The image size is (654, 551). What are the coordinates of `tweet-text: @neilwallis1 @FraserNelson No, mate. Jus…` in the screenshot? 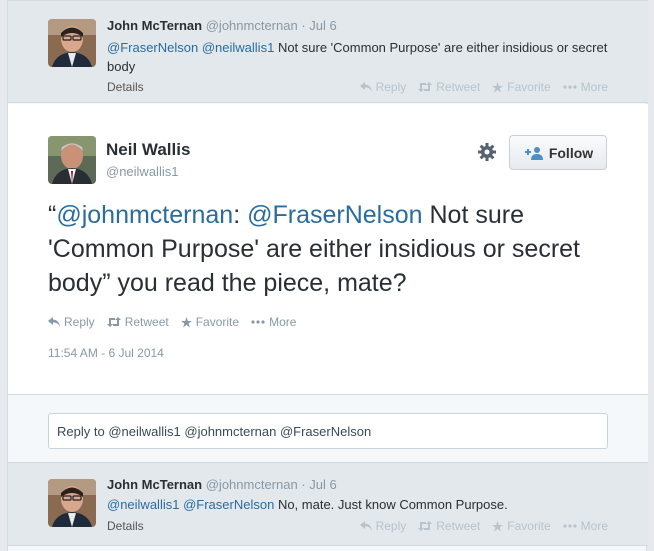 It's located at (367, 504).